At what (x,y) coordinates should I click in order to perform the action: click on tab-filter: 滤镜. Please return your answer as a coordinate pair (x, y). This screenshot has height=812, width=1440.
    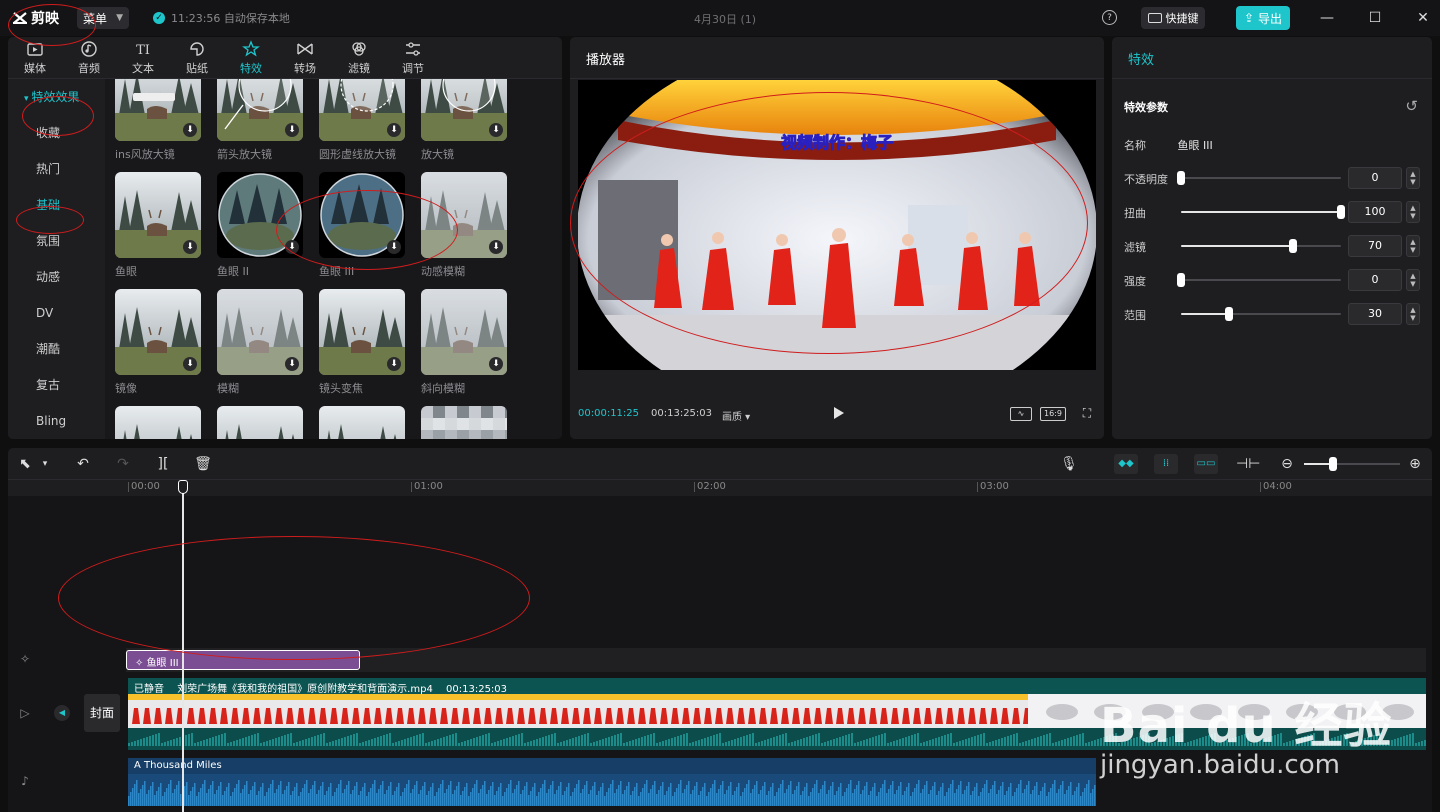
    Looking at the image, I should click on (359, 58).